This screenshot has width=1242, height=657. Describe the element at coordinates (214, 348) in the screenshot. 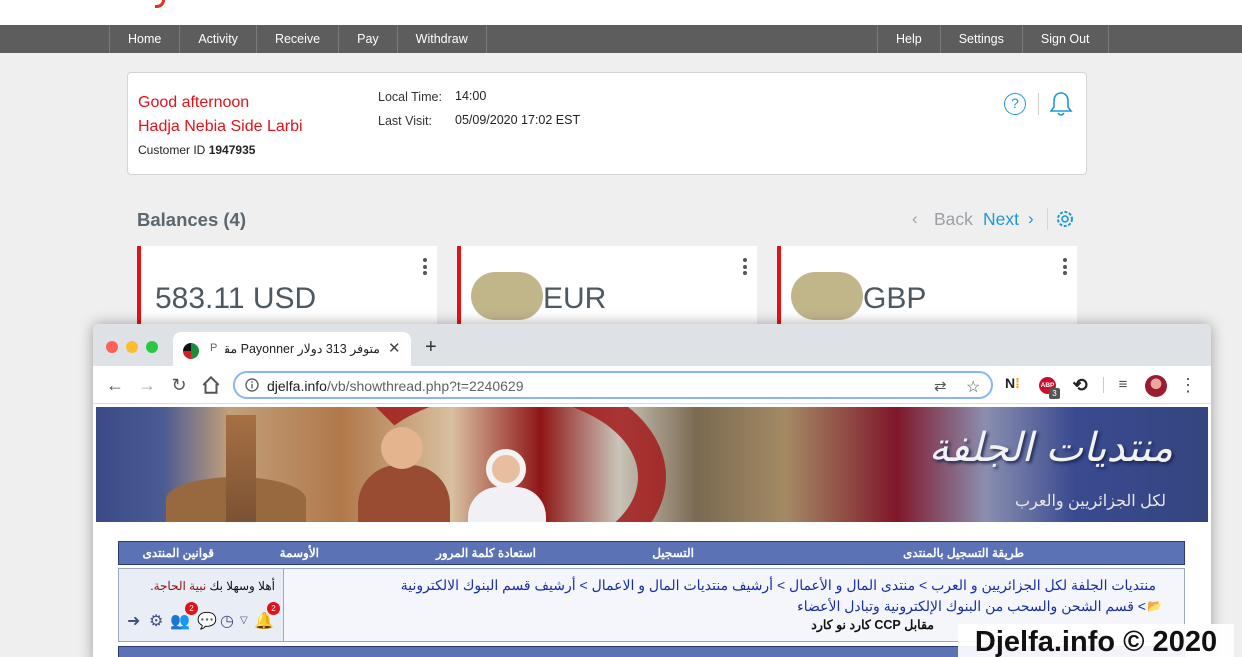

I see `tab-prefix: P` at that location.